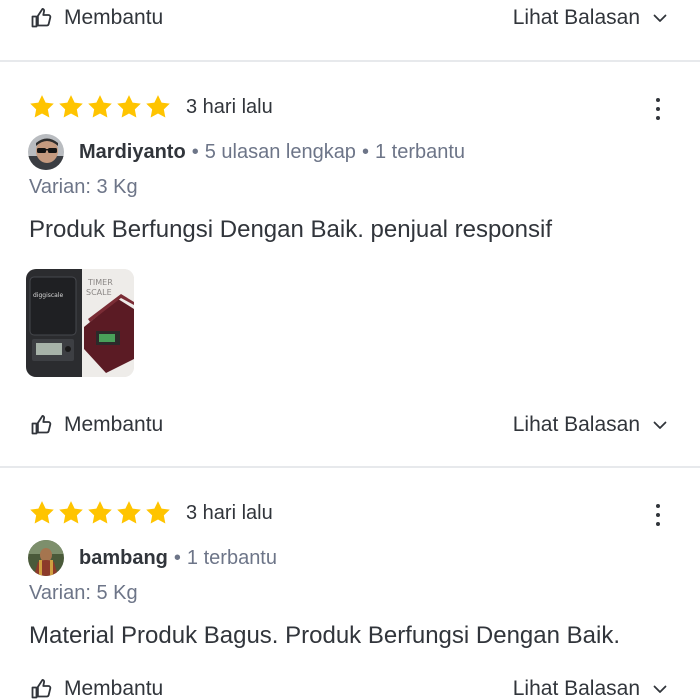 The width and height of the screenshot is (700, 700). What do you see at coordinates (123, 558) in the screenshot?
I see `reviewer-name: bambang` at bounding box center [123, 558].